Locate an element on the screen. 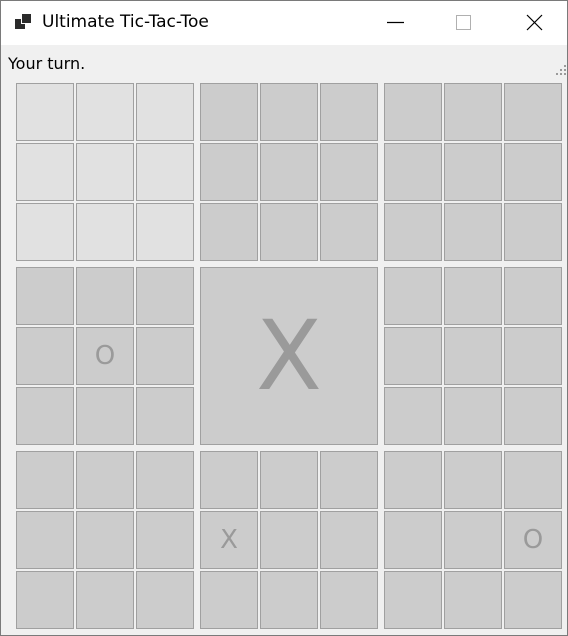 This screenshot has height=636, width=568. won-board-4: X is located at coordinates (289, 356).